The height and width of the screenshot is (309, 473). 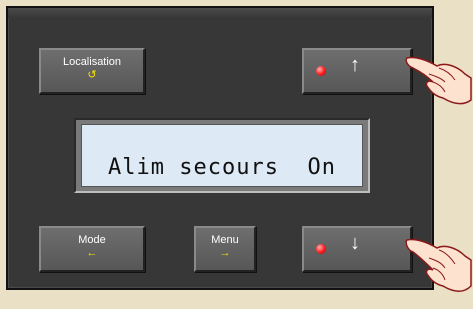 I want to click on menu-label: Menu, so click(x=225, y=240).